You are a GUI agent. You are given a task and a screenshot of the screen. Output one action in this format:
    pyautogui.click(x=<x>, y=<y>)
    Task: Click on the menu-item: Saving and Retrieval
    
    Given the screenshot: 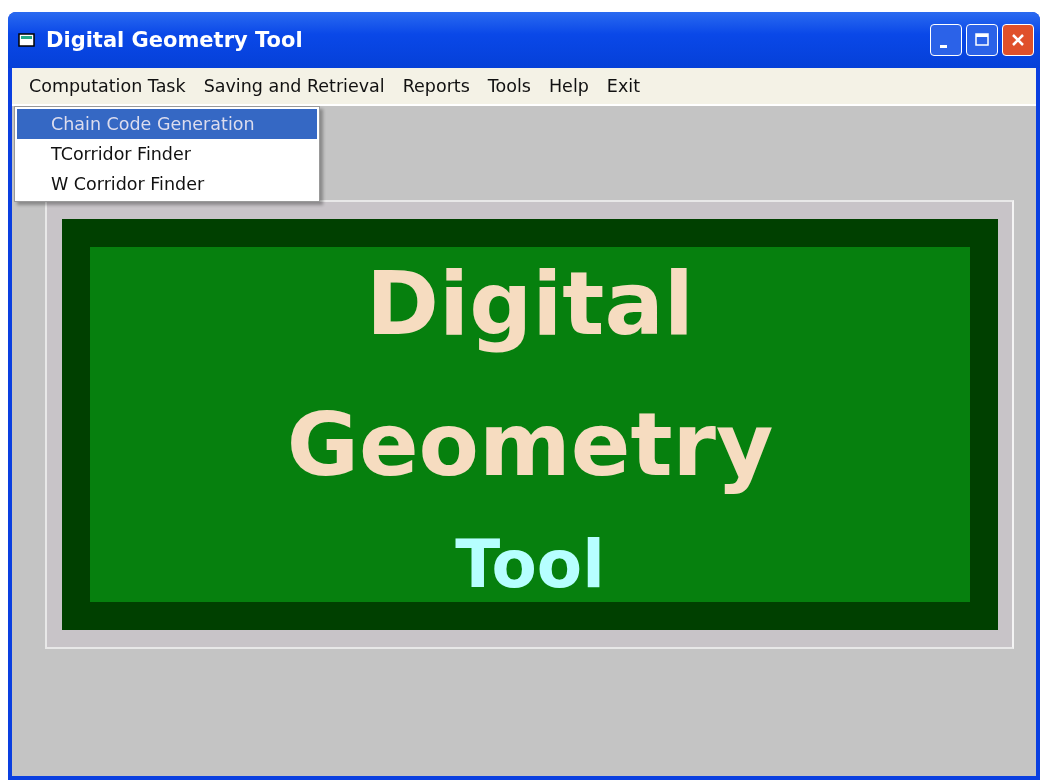 What is the action you would take?
    pyautogui.click(x=294, y=86)
    